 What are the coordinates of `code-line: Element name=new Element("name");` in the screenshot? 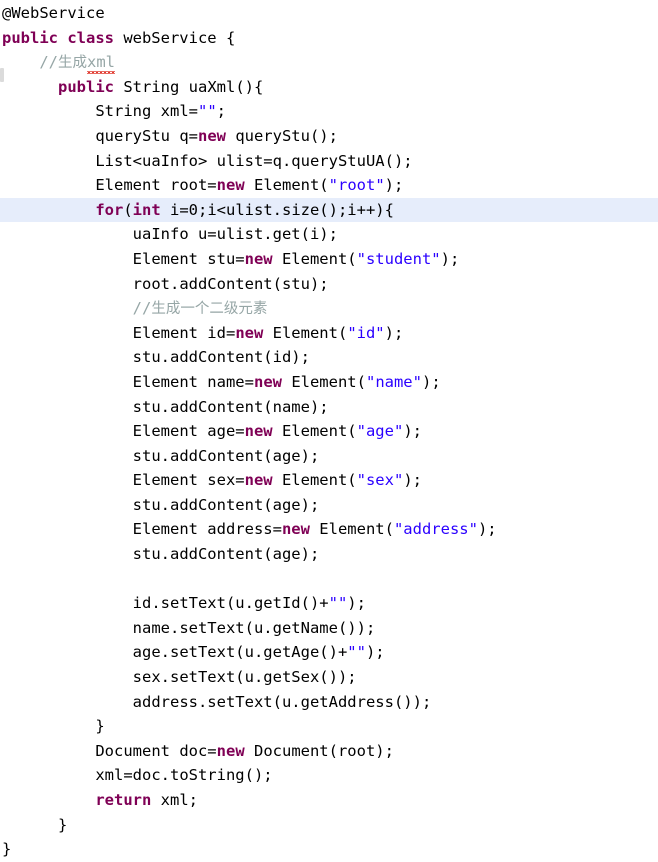 It's located at (329, 382).